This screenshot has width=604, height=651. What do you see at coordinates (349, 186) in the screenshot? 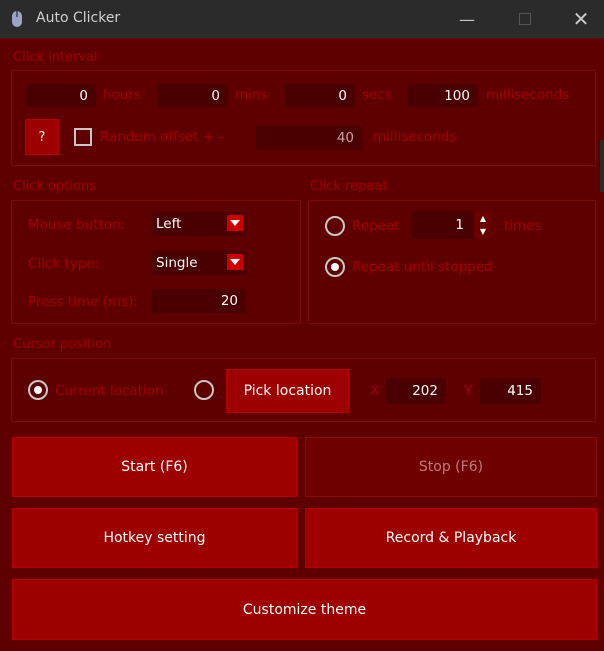
I see `click-repeat-title: Click repeat` at bounding box center [349, 186].